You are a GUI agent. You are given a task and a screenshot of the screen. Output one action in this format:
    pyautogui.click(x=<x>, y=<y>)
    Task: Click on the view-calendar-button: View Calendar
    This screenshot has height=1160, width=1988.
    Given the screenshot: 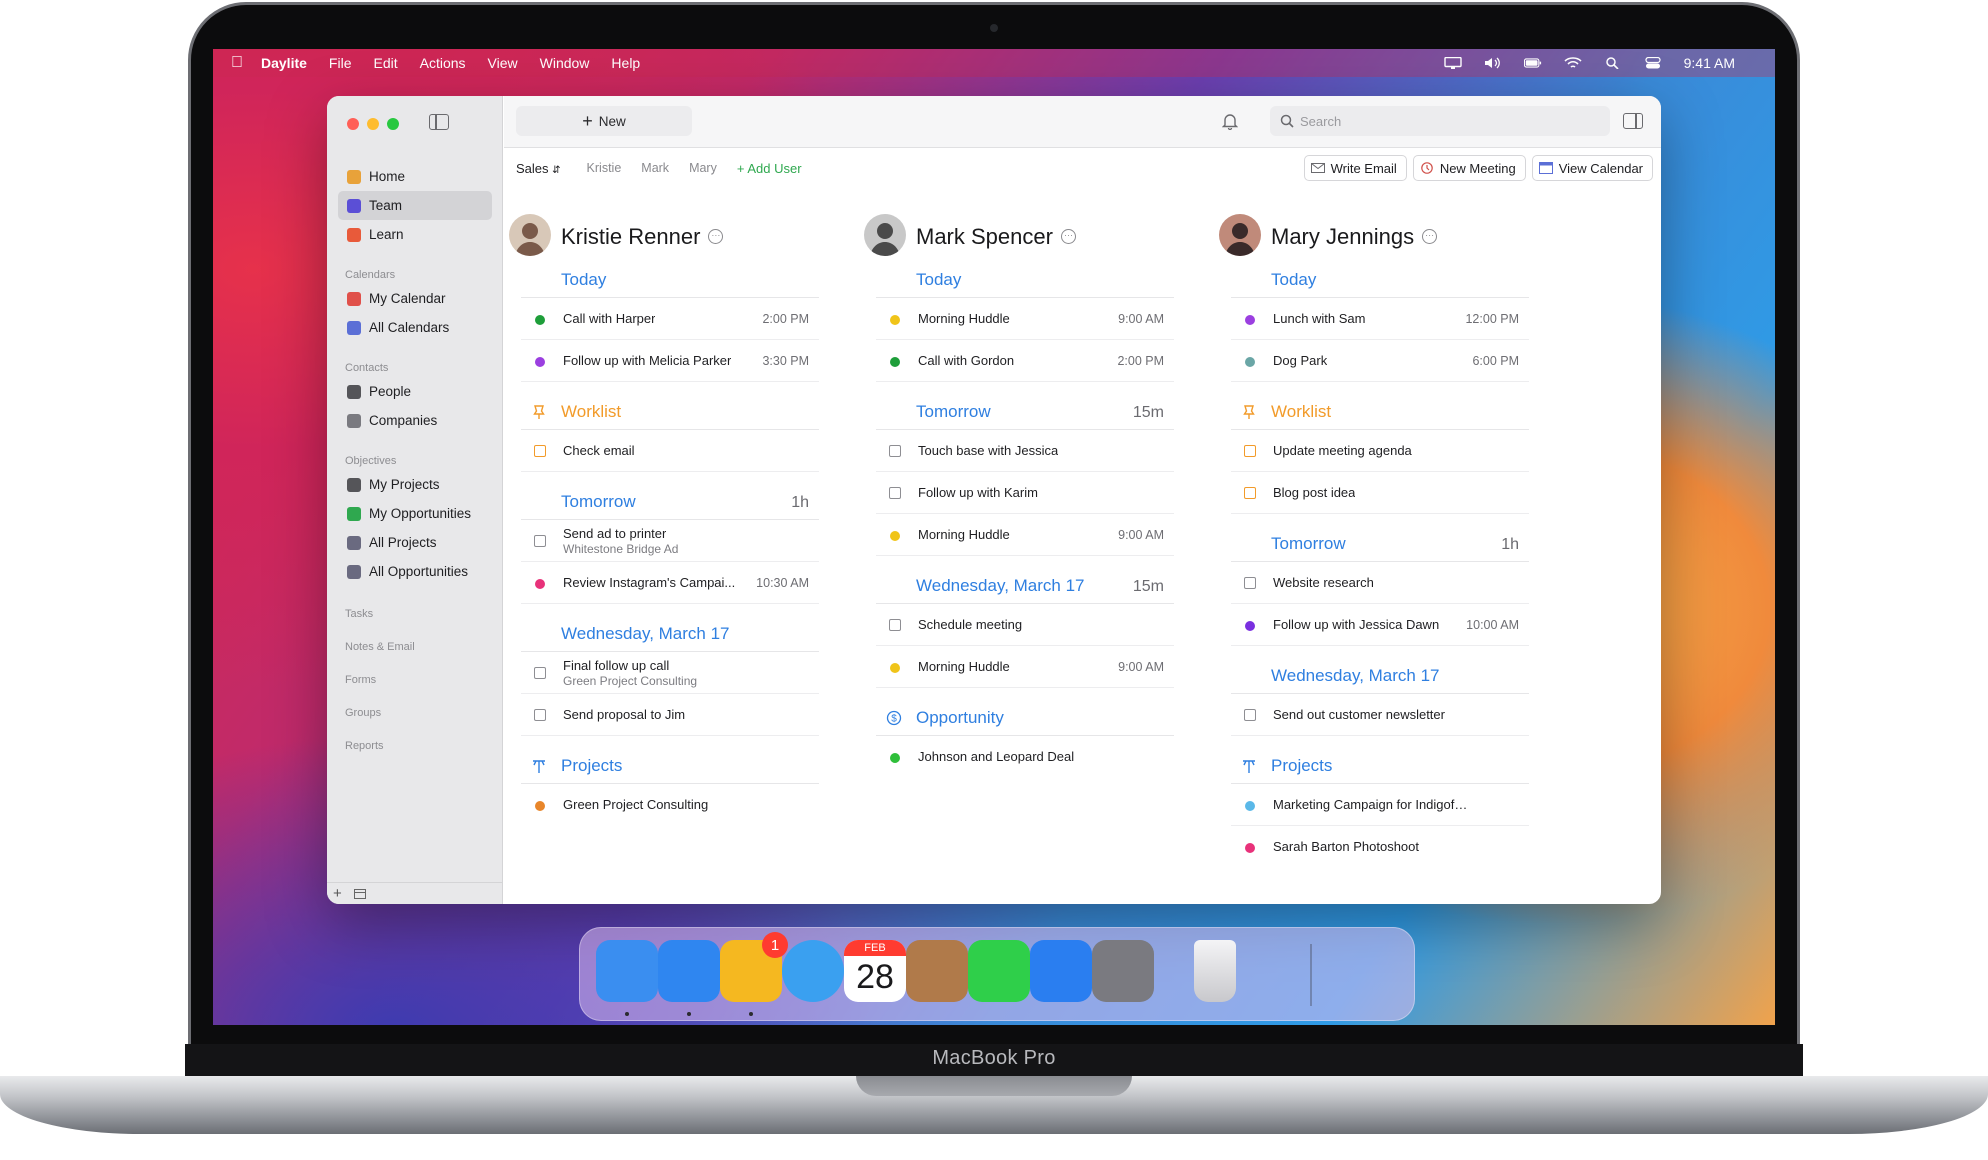 What is the action you would take?
    pyautogui.click(x=1592, y=168)
    